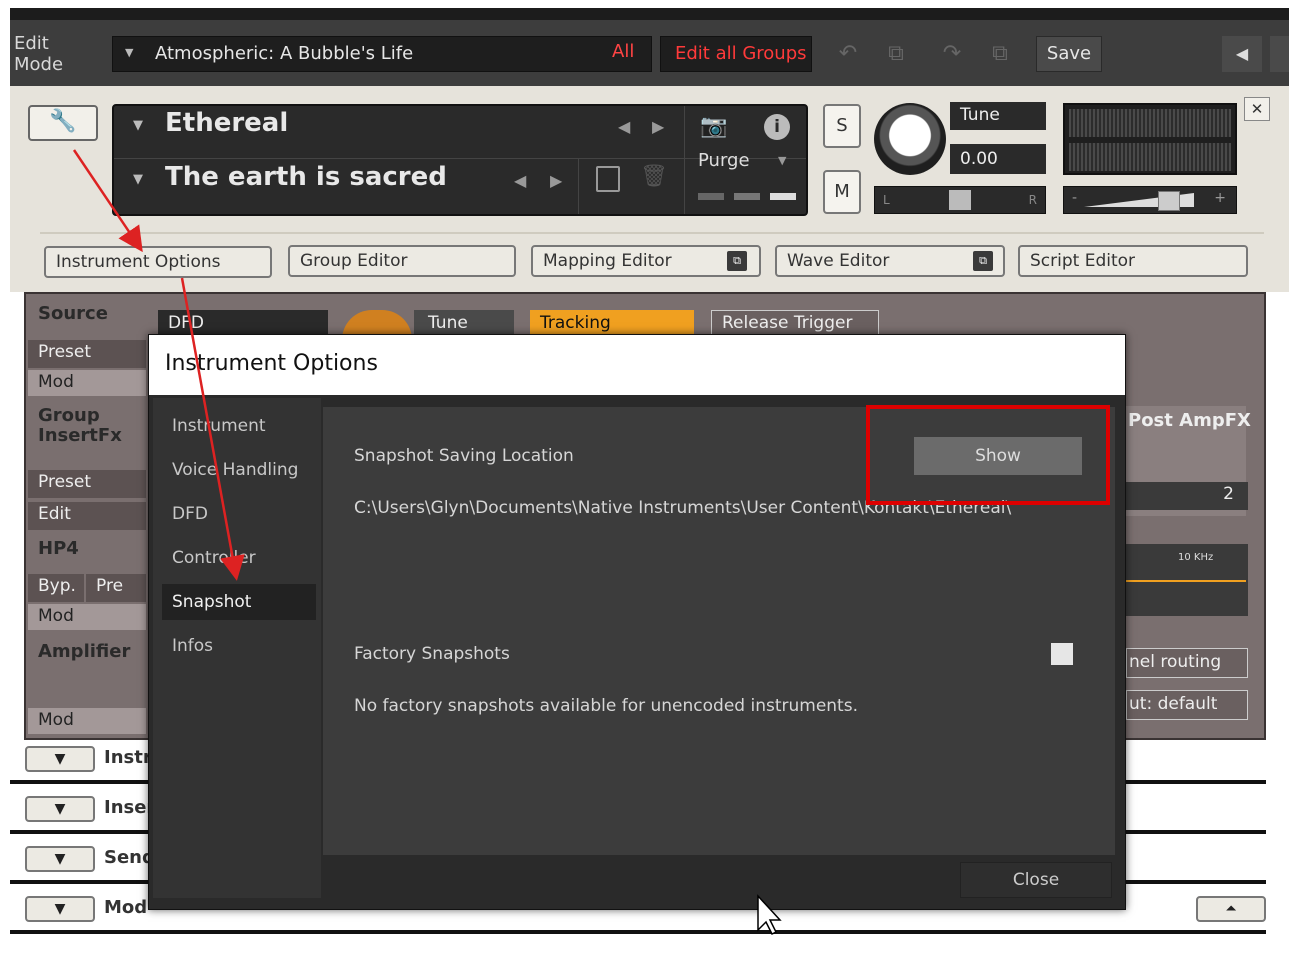 The height and width of the screenshot is (961, 1289). I want to click on solo-button: S, so click(842, 126).